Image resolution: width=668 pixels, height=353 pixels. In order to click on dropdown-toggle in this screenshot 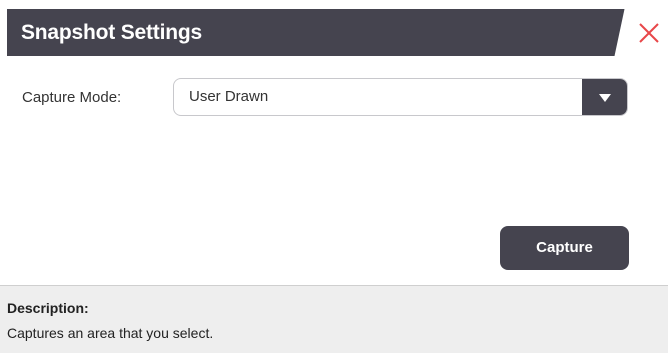, I will do `click(604, 97)`.